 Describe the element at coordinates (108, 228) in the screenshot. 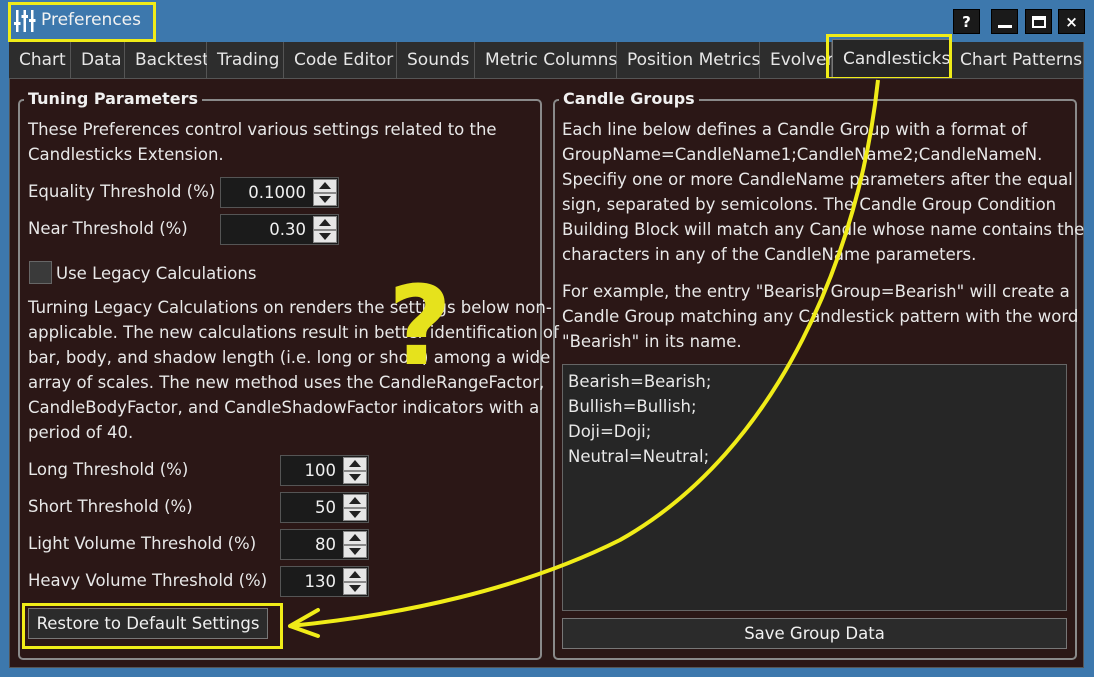

I see `near-threshold-label: Near Threshold (%)` at that location.